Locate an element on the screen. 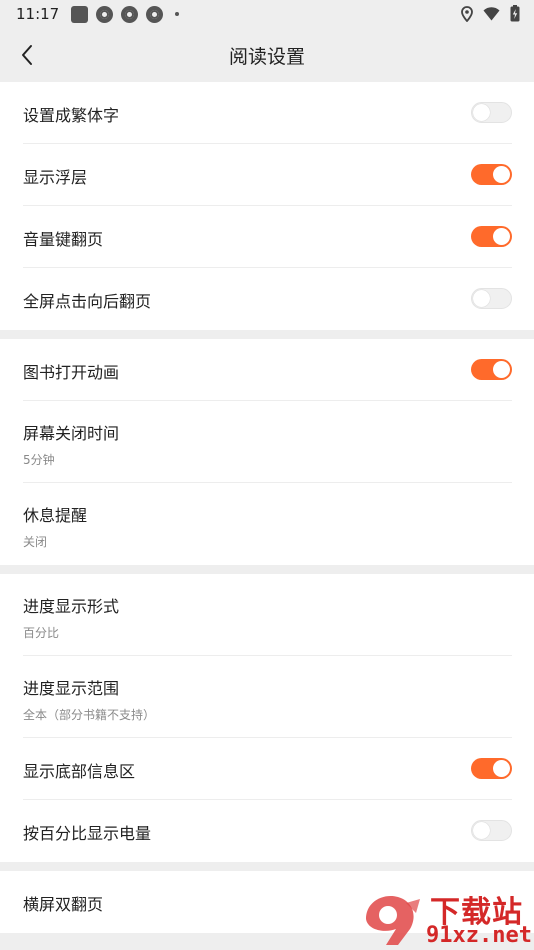  watermark-logo-icon is located at coordinates (393, 920).